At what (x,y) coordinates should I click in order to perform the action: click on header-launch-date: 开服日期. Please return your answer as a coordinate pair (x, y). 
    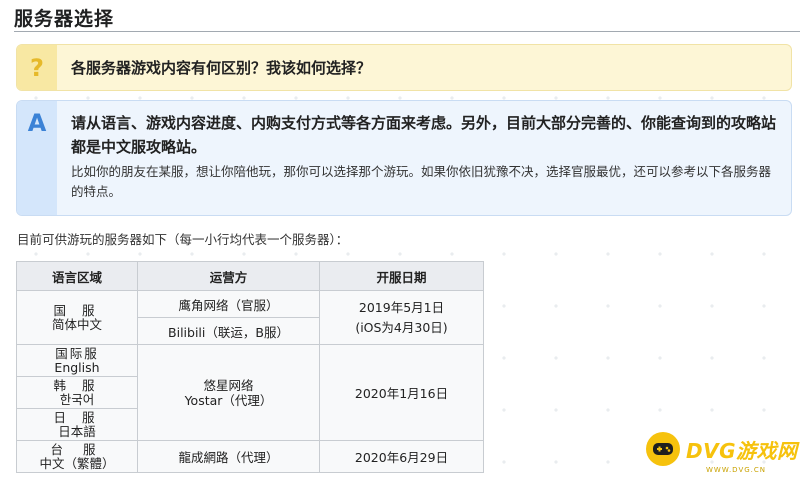
    Looking at the image, I should click on (401, 276).